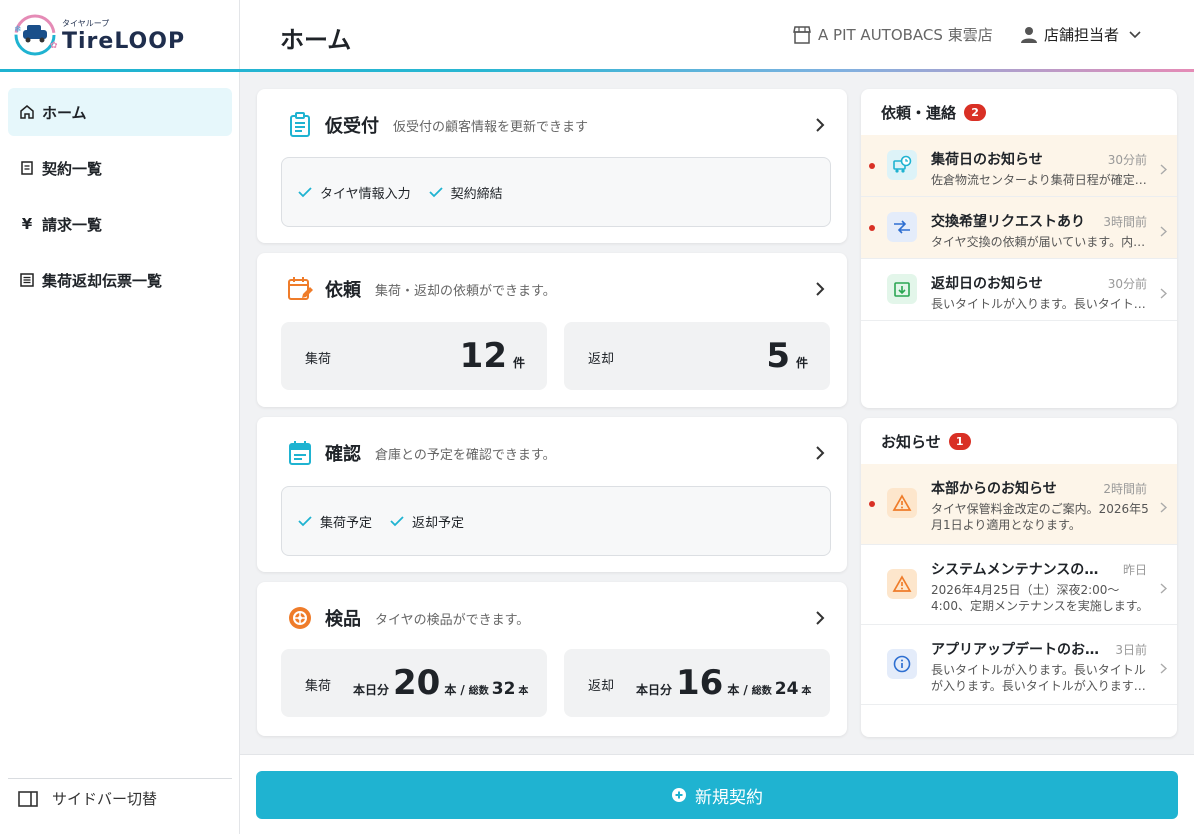 The height and width of the screenshot is (834, 1194). What do you see at coordinates (64, 112) in the screenshot?
I see `sidebar-item-label: ホーム` at bounding box center [64, 112].